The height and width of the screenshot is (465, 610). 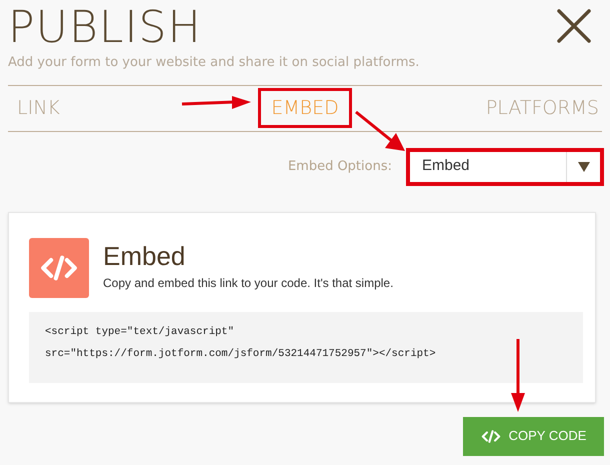 I want to click on subtitle: Add your form to your website and share it on social platforms., so click(x=213, y=63).